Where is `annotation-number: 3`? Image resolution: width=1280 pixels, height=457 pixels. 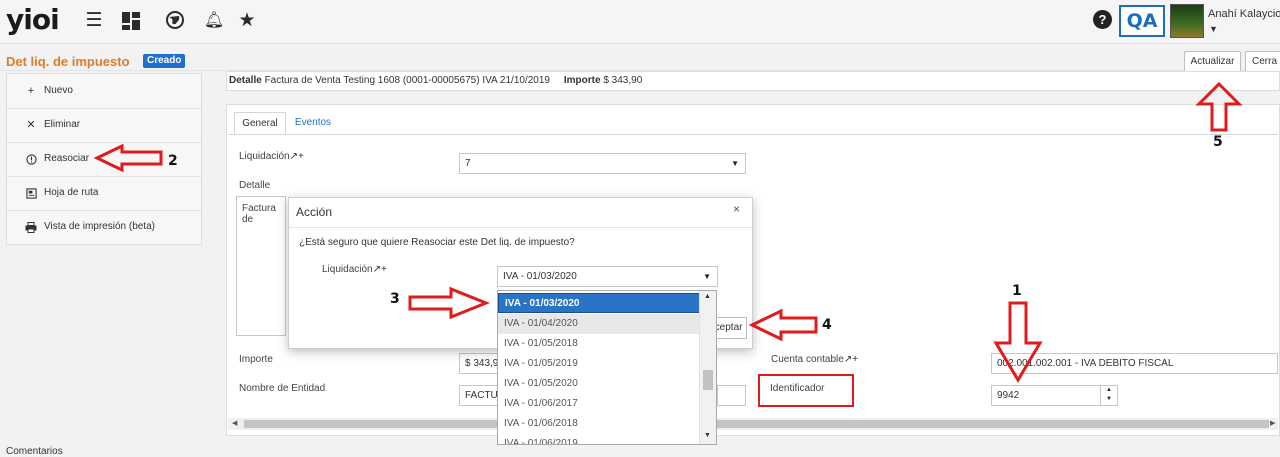 annotation-number: 3 is located at coordinates (395, 299).